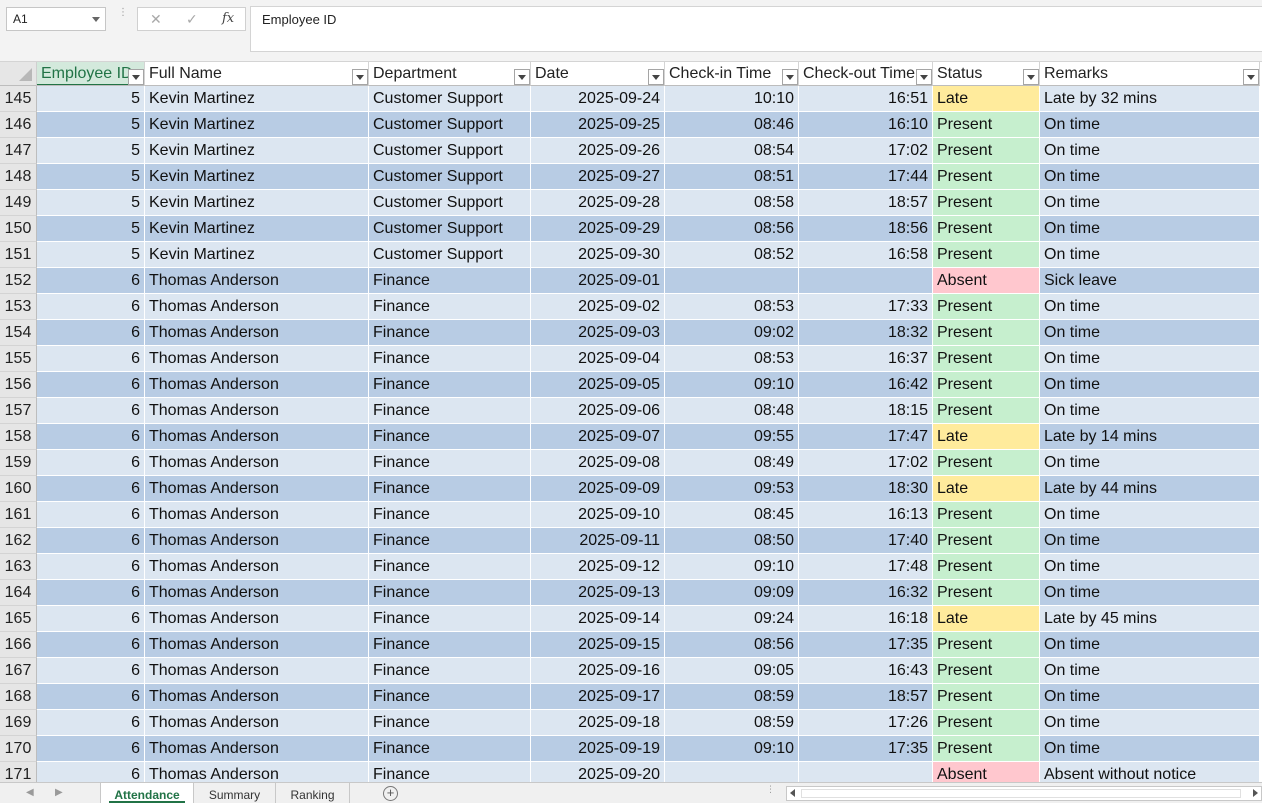 The image size is (1262, 803). I want to click on cell-date: 2025-09-08, so click(598, 463).